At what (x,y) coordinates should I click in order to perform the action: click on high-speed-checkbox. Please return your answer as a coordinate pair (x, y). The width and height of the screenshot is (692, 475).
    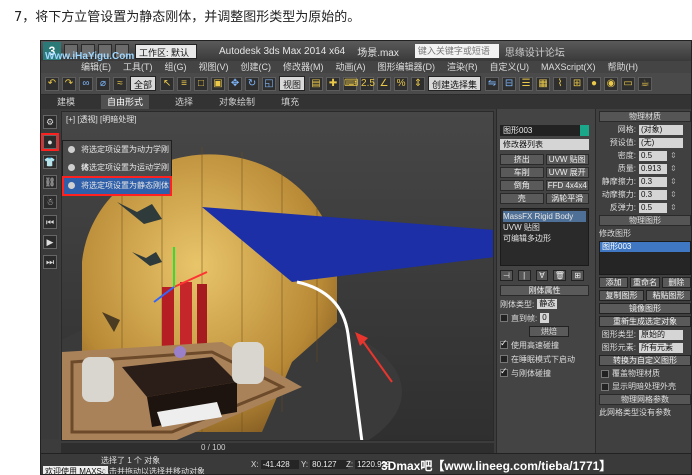
    Looking at the image, I should click on (504, 343).